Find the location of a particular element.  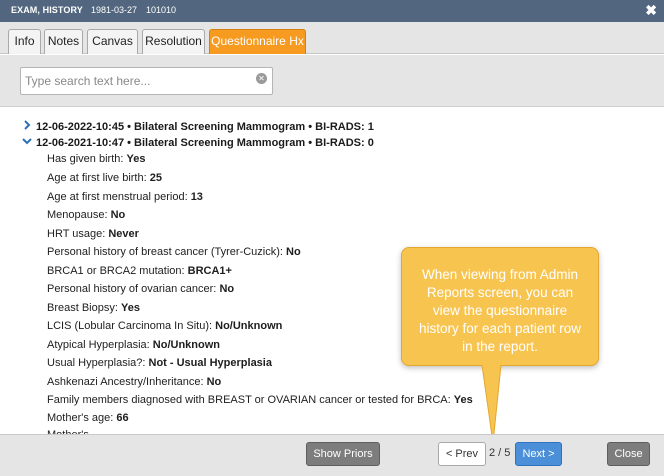

patient-dob: 1981-03-27 is located at coordinates (114, 10).